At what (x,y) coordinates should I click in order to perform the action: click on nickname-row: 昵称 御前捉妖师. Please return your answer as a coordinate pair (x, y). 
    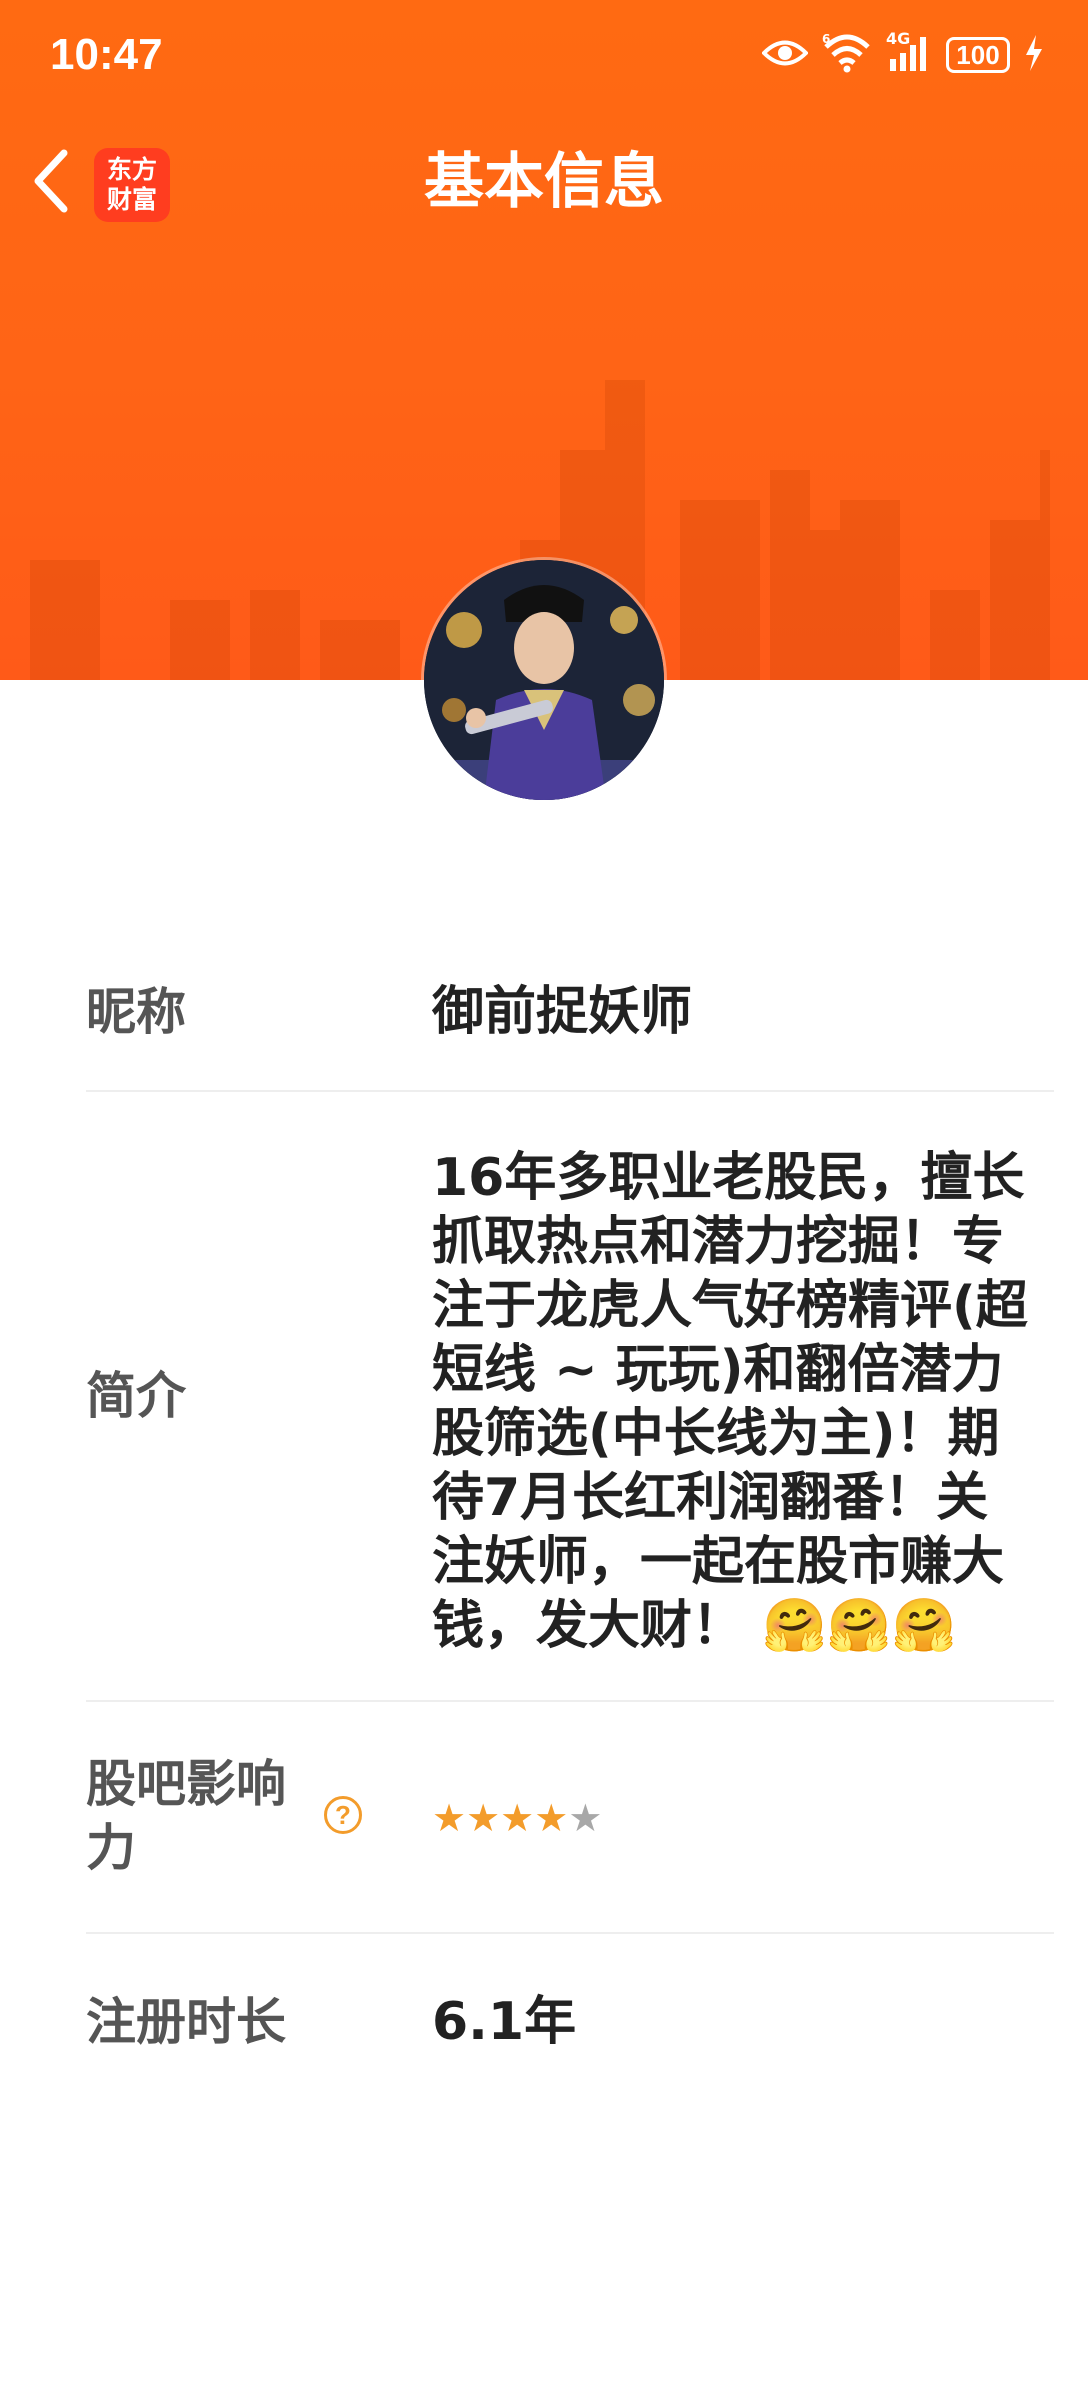
    Looking at the image, I should click on (570, 1026).